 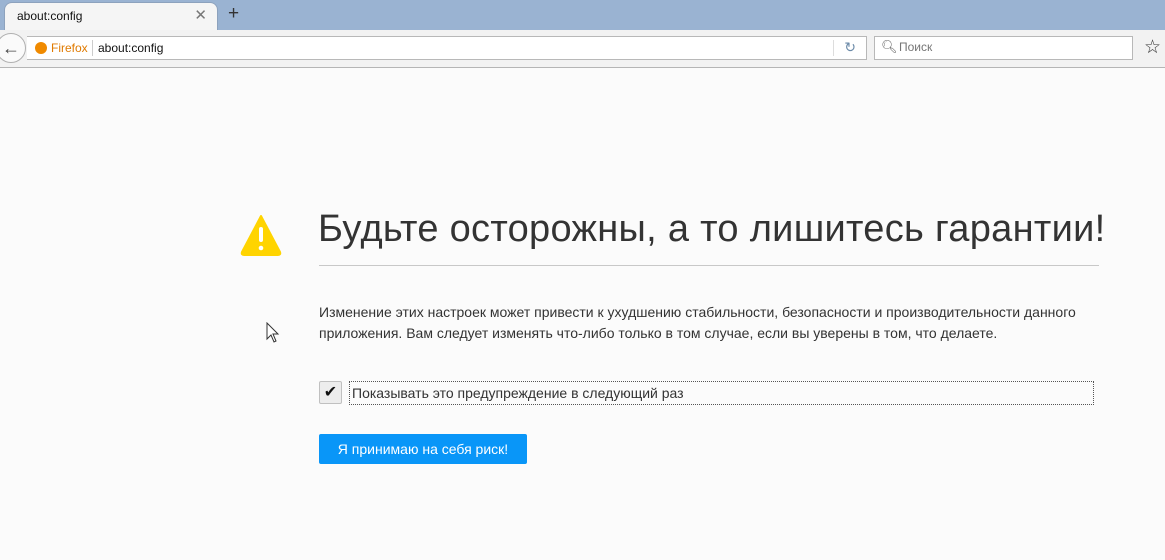 I want to click on search-box: 🔍︎, so click(x=1003, y=48).